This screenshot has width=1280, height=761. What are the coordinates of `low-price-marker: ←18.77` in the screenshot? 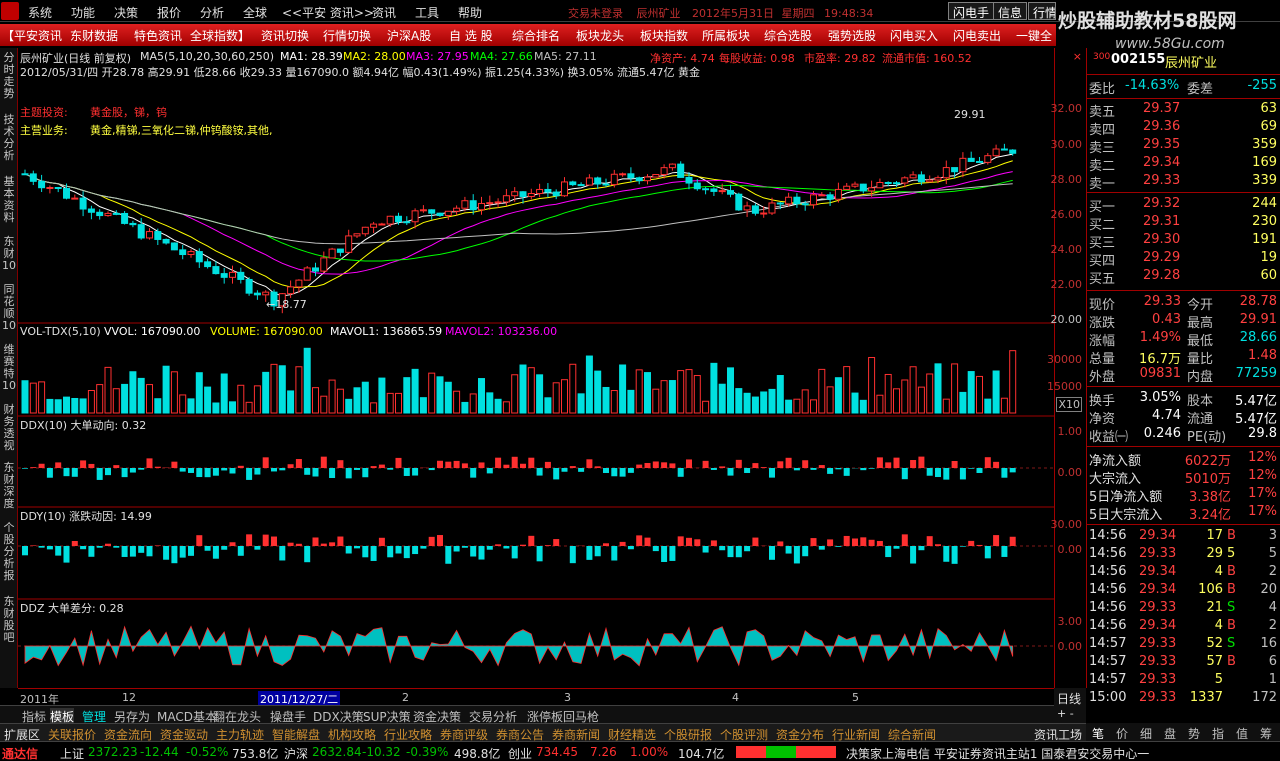 It's located at (286, 304).